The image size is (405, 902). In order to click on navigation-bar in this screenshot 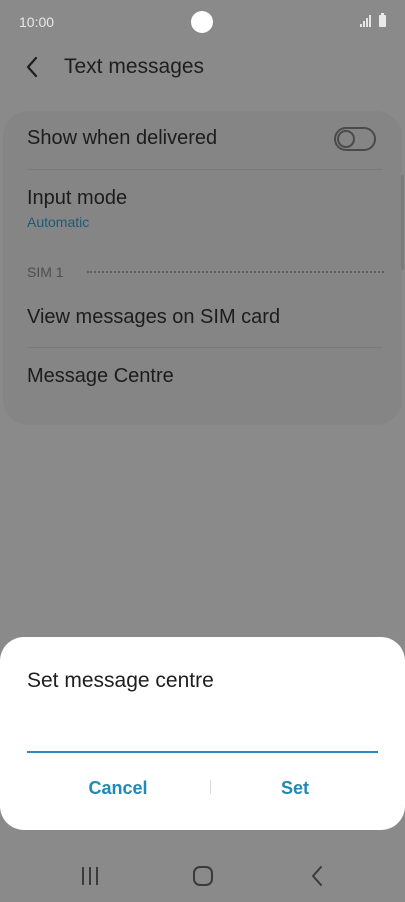, I will do `click(202, 874)`.